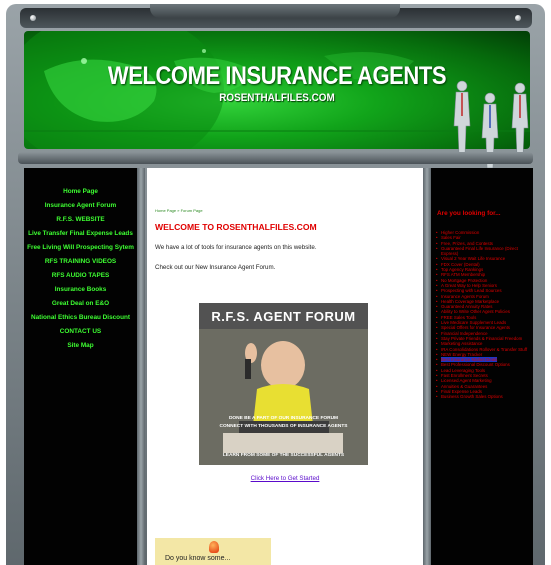 The height and width of the screenshot is (565, 551). What do you see at coordinates (80, 276) in the screenshot?
I see `nav-rfs-audio-tapes: RFS AUDIO TAPES` at bounding box center [80, 276].